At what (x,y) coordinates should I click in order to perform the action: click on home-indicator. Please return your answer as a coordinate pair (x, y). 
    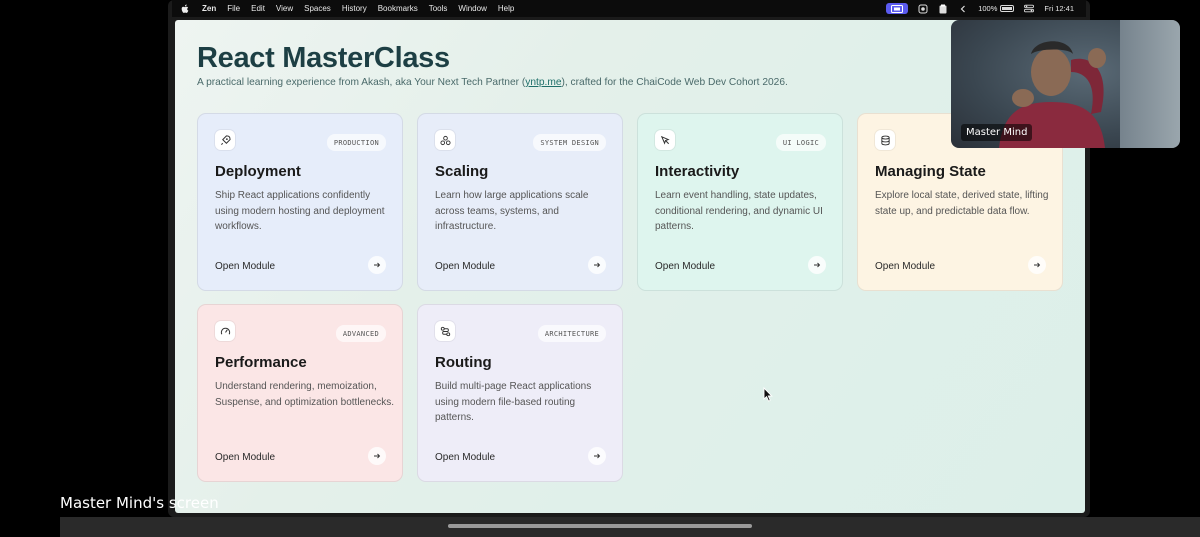
    Looking at the image, I should click on (600, 526).